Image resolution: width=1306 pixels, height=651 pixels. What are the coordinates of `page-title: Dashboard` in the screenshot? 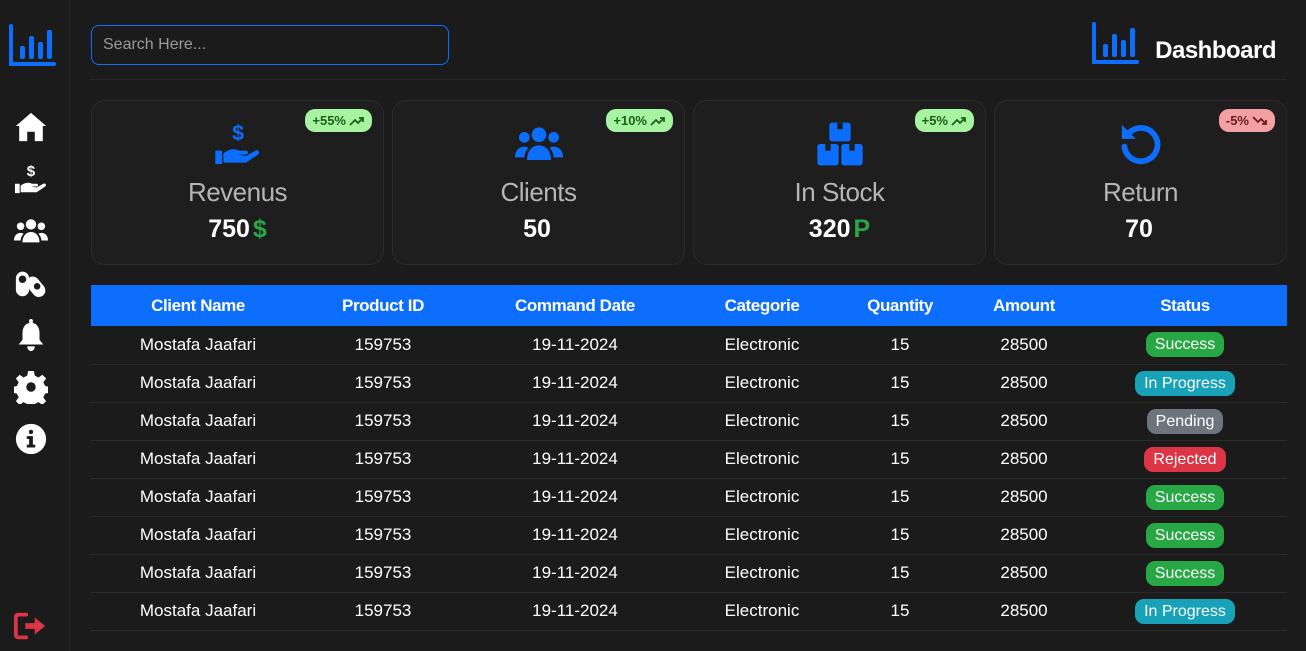 It's located at (1215, 50).